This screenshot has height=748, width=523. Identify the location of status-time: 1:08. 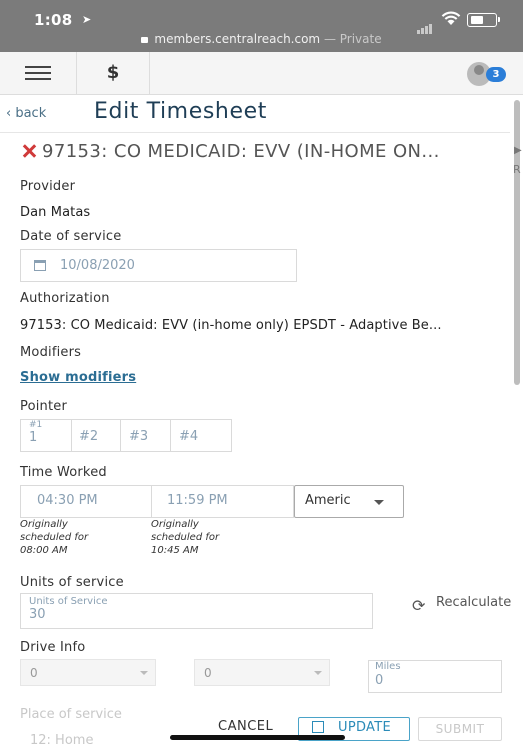
(53, 20).